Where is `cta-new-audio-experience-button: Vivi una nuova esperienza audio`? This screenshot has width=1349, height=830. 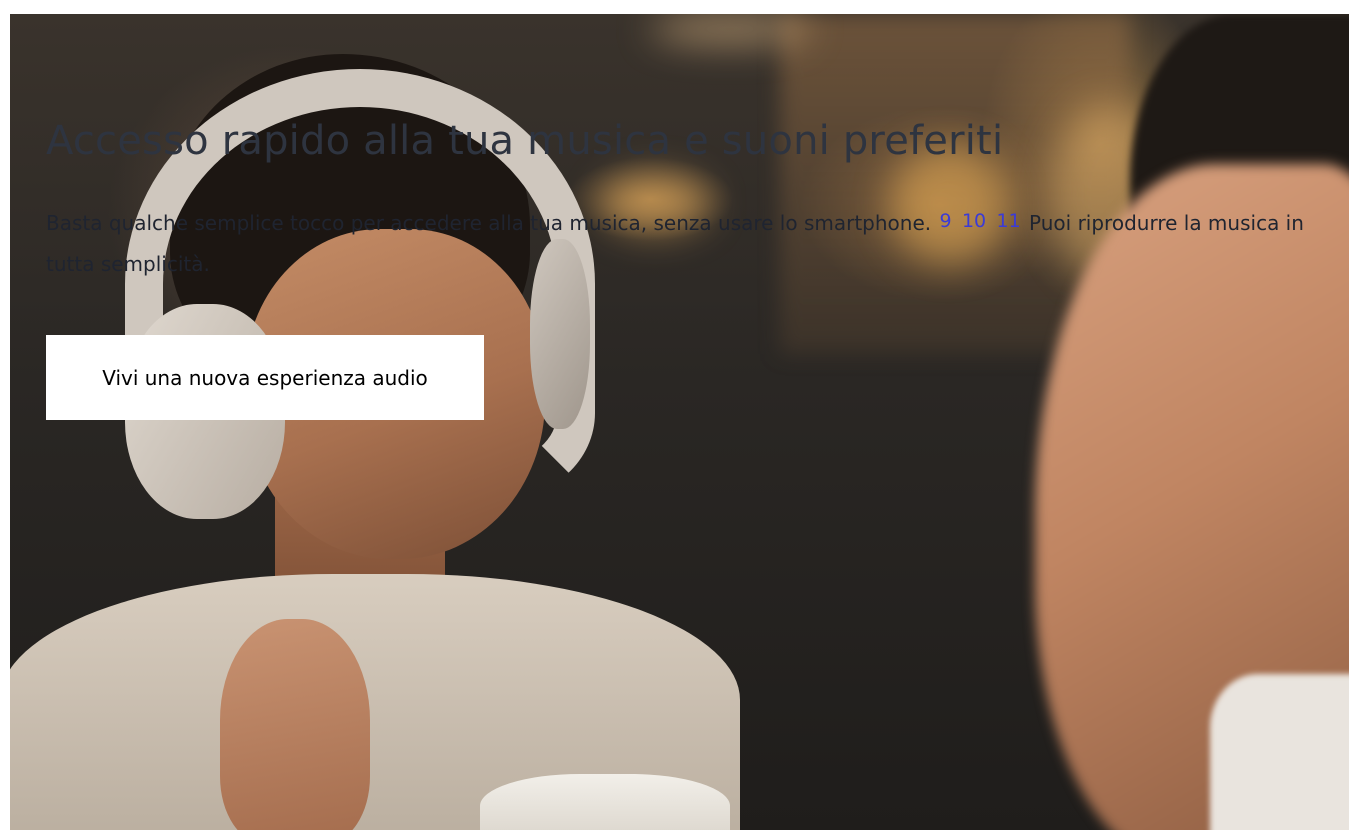
cta-new-audio-experience-button: Vivi una nuova esperienza audio is located at coordinates (265, 377).